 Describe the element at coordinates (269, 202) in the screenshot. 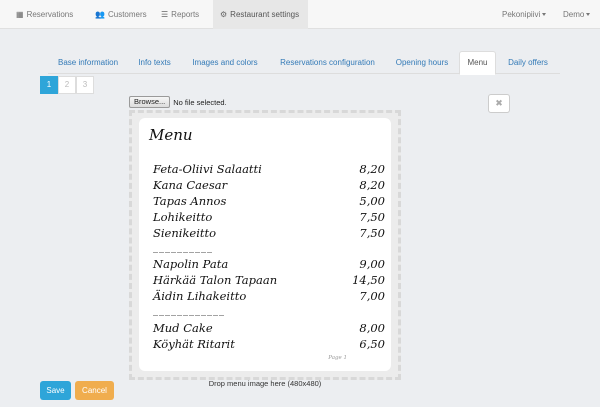

I see `menu-item: Tapas Annos 5,00` at that location.